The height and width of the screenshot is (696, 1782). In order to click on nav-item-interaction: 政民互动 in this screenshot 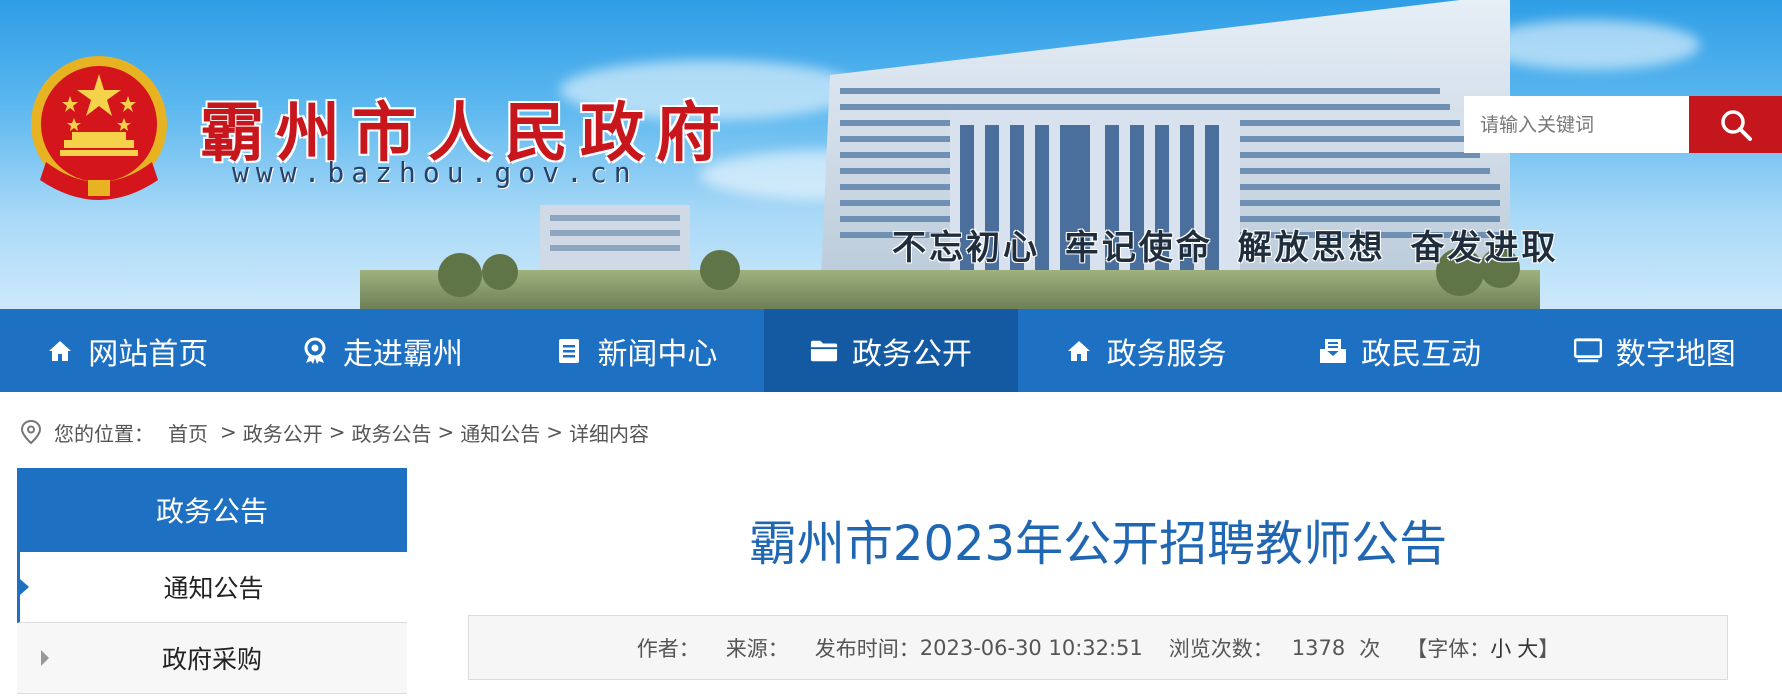, I will do `click(1400, 350)`.